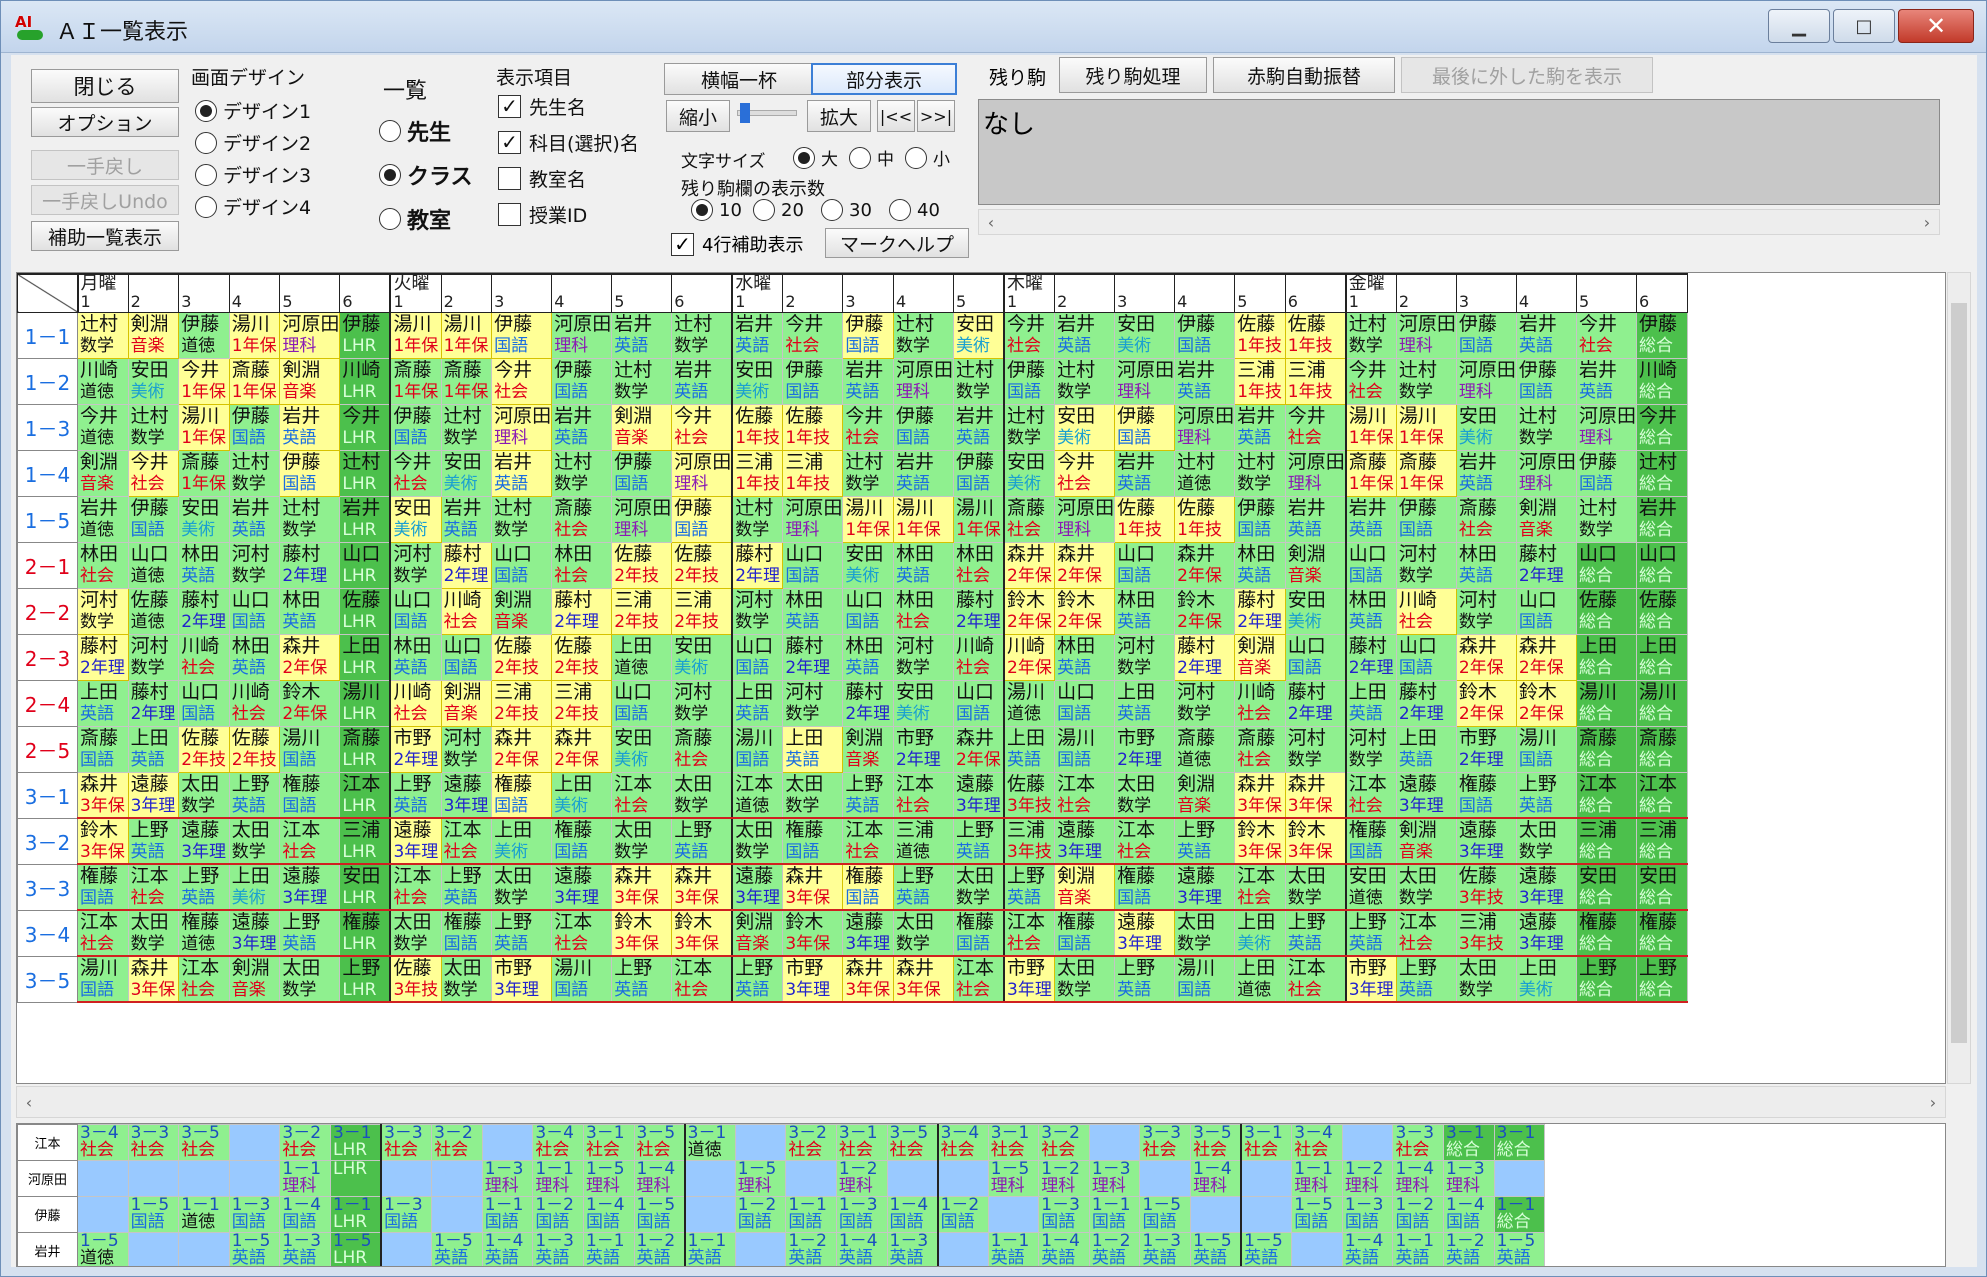 Image resolution: width=1987 pixels, height=1277 pixels. Describe the element at coordinates (47, 473) in the screenshot. I see `class-row-header: 1－4` at that location.